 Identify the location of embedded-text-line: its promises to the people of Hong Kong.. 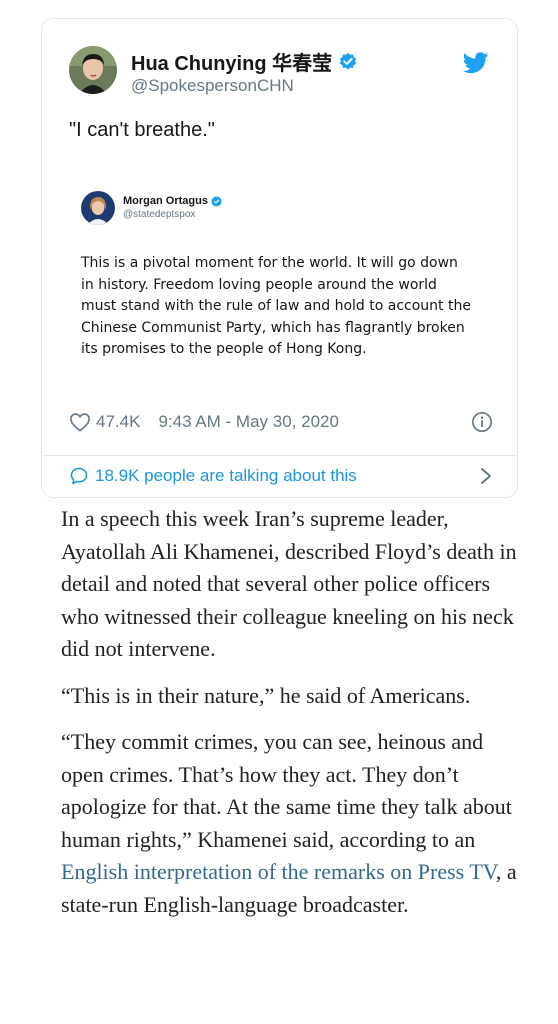
(224, 349).